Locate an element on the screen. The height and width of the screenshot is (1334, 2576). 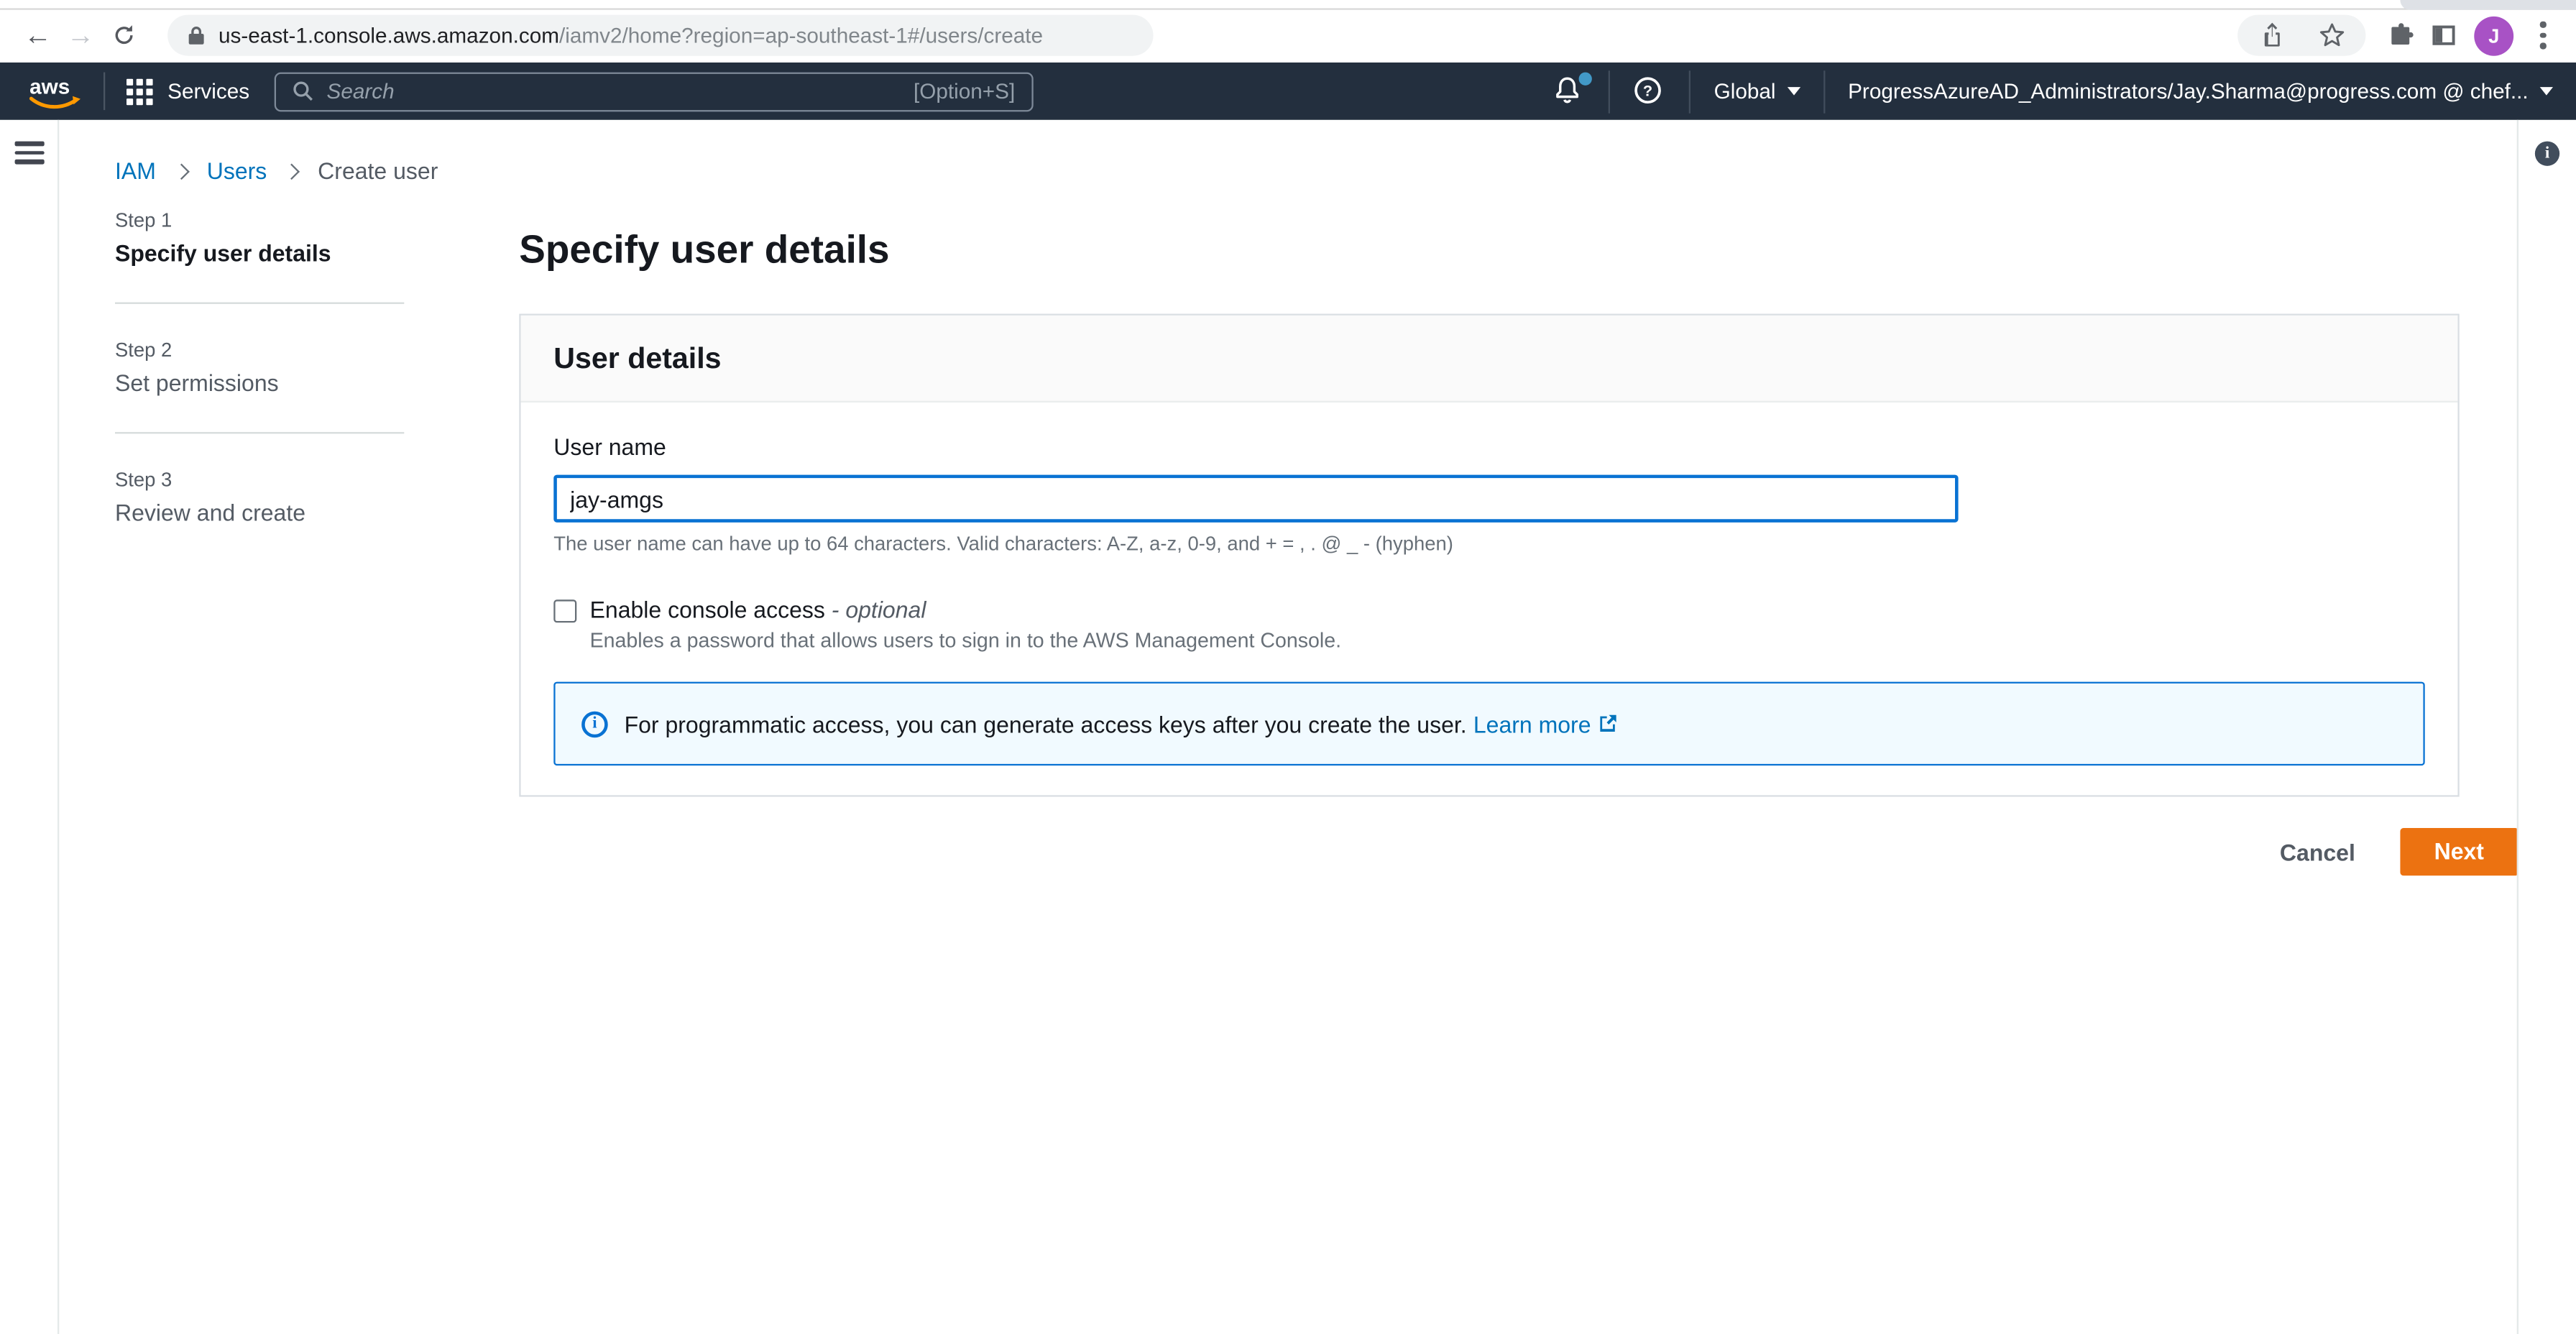
info-icon: i is located at coordinates (594, 723).